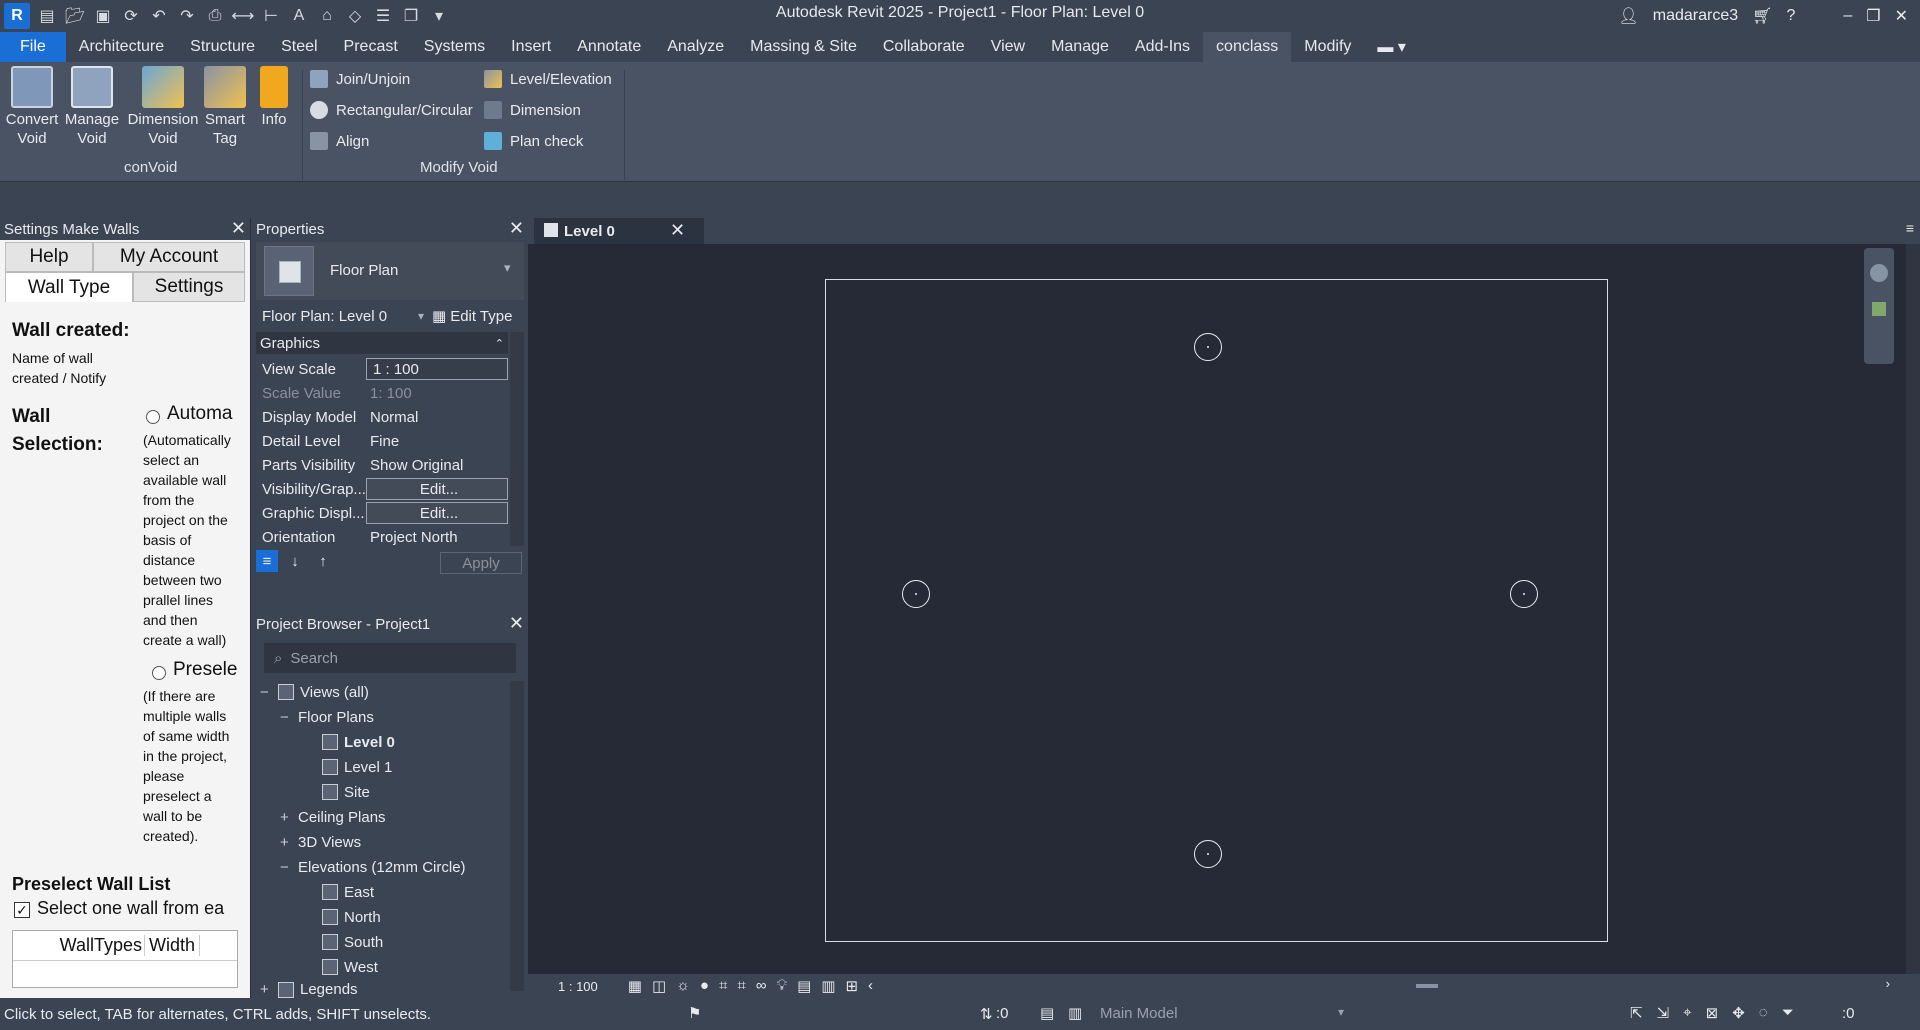  Describe the element at coordinates (695, 47) in the screenshot. I see `tab-analyze: Analyze` at that location.